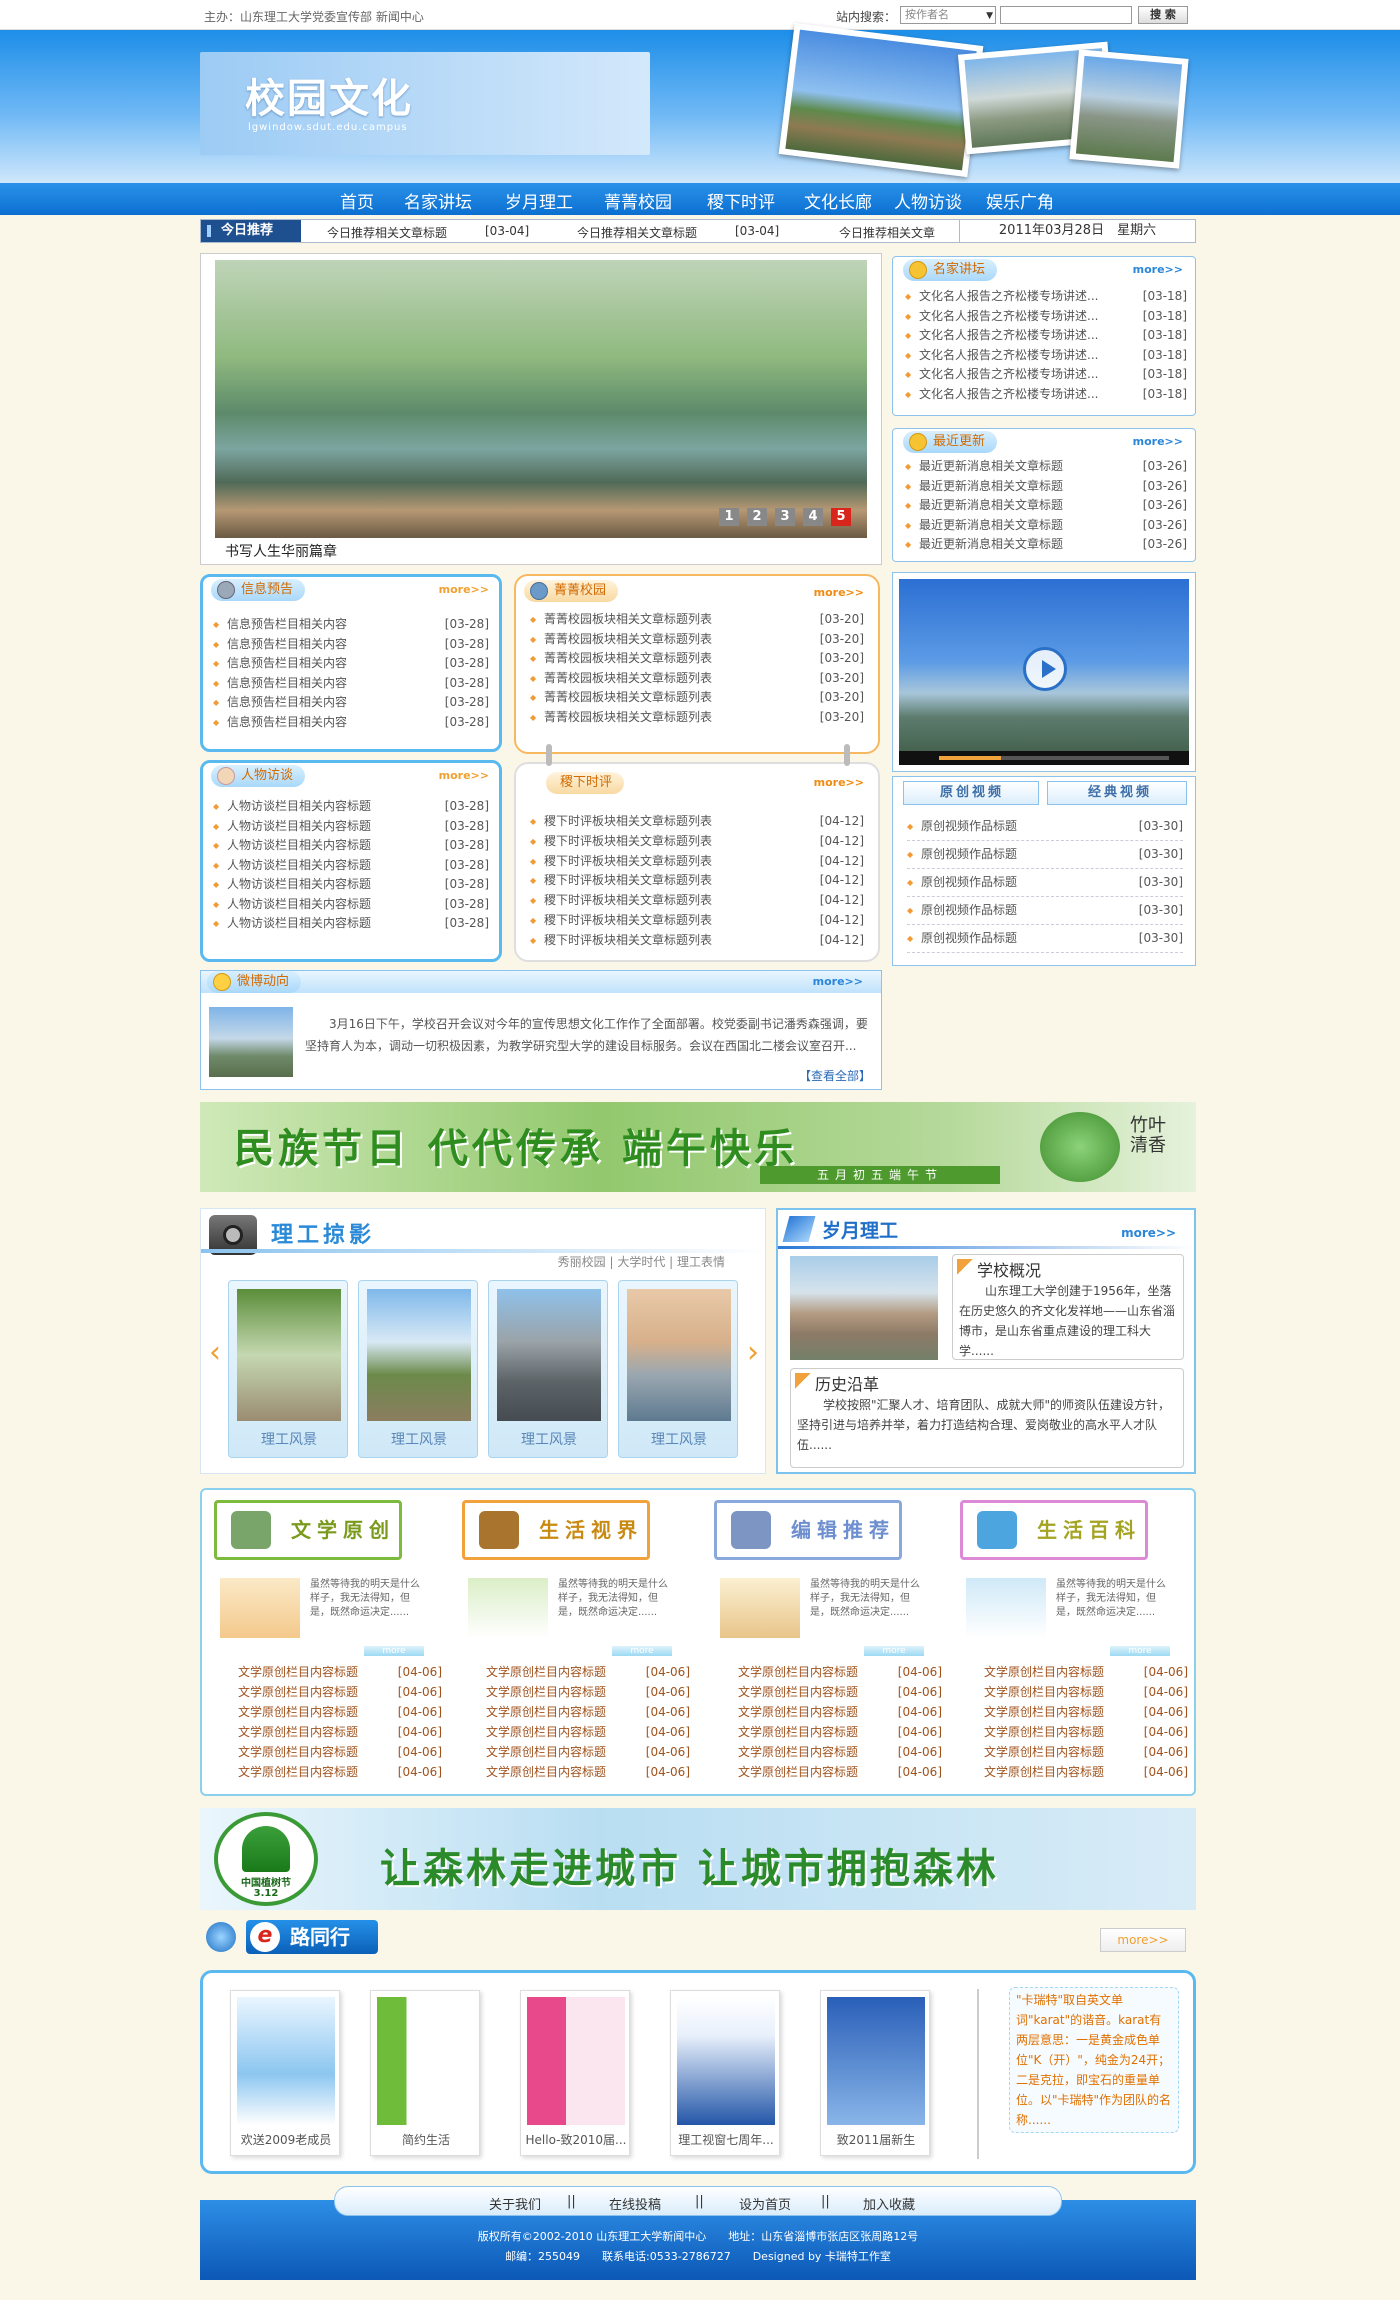 The height and width of the screenshot is (2300, 1400). What do you see at coordinates (971, 793) in the screenshot?
I see `tab-original-video: 原创视频` at bounding box center [971, 793].